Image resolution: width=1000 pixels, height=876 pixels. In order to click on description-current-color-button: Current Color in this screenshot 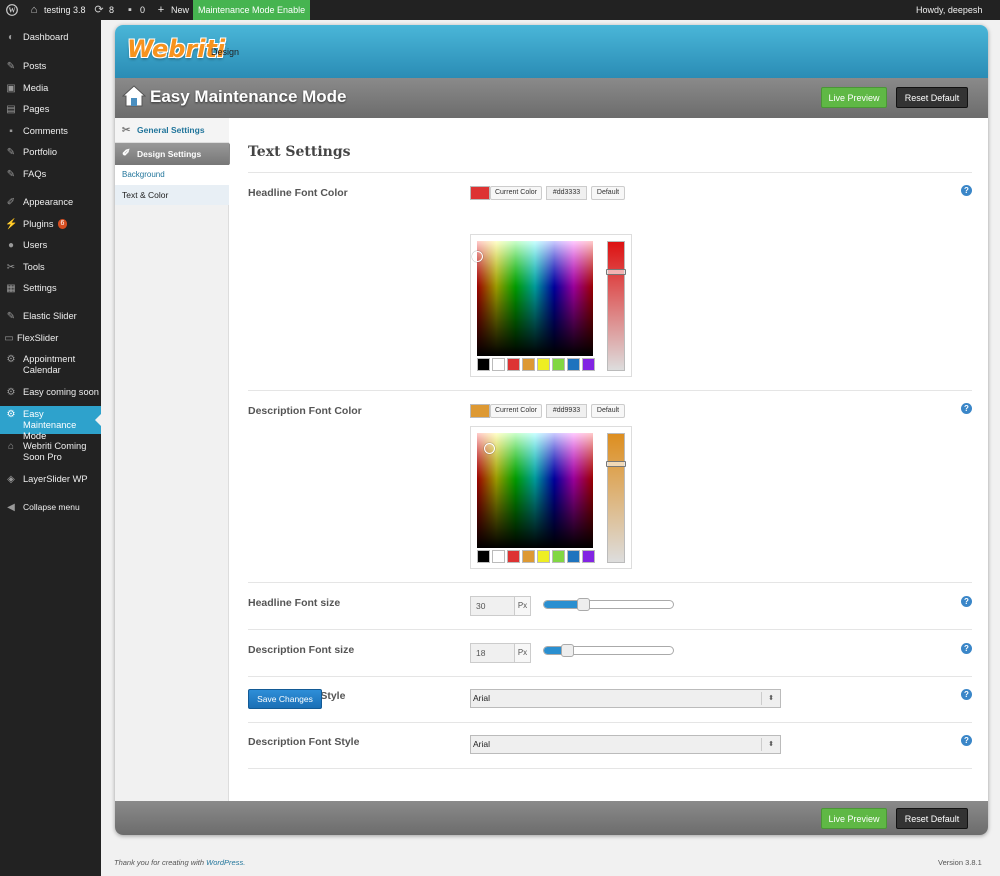, I will do `click(516, 411)`.